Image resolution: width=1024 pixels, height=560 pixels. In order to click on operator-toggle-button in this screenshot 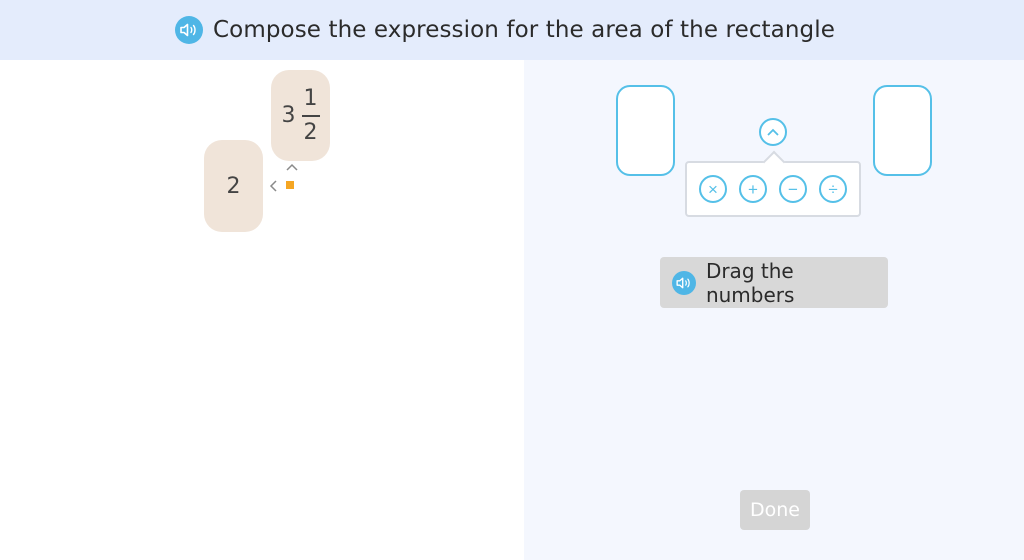, I will do `click(773, 132)`.